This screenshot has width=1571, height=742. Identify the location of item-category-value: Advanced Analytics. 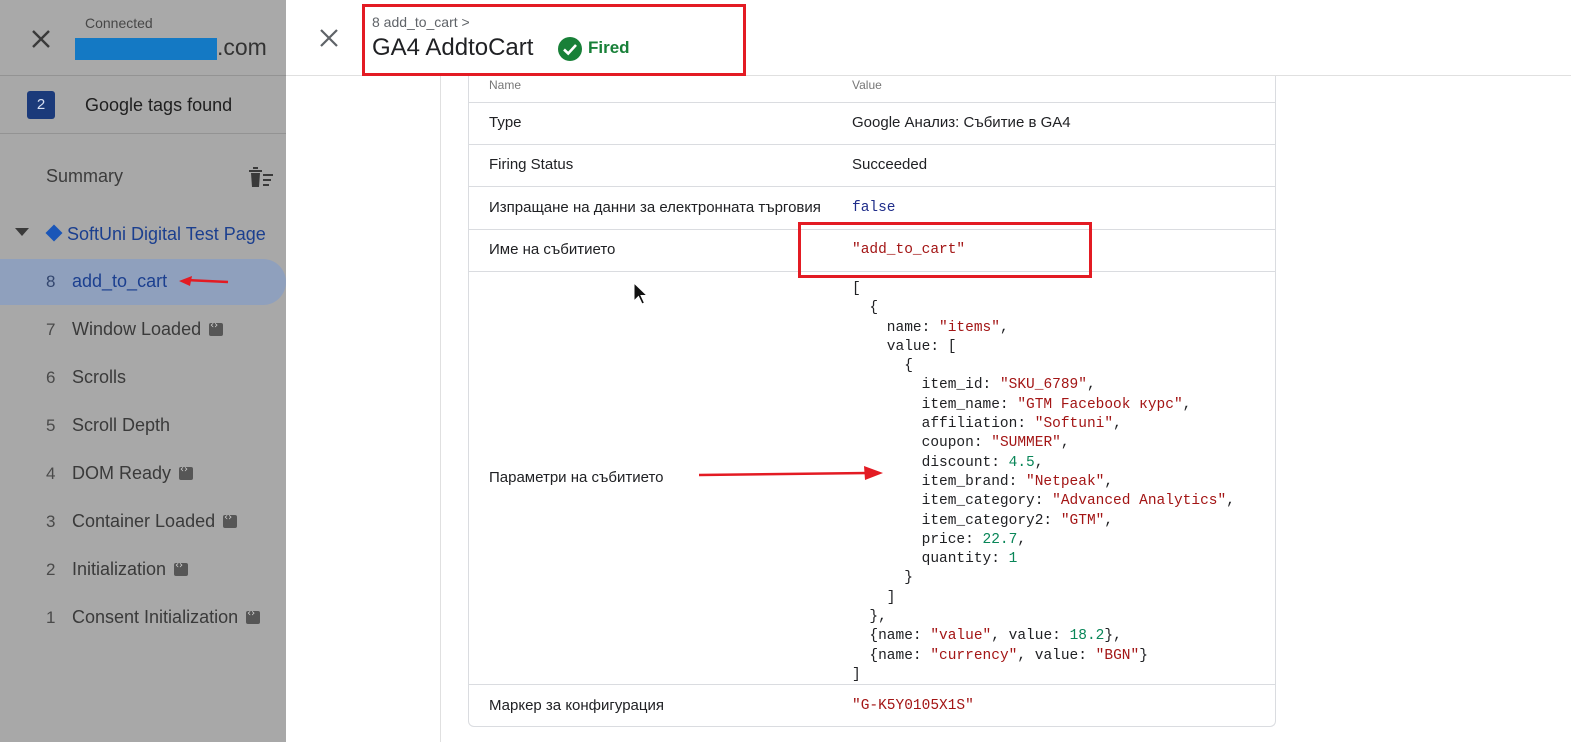
(1139, 501).